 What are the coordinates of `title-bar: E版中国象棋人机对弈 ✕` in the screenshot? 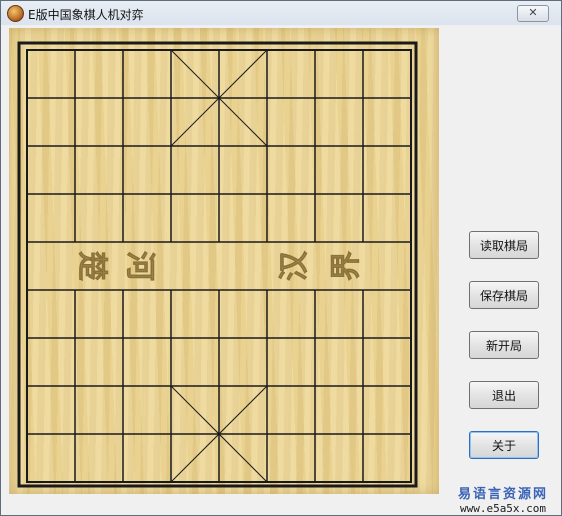 It's located at (281, 13).